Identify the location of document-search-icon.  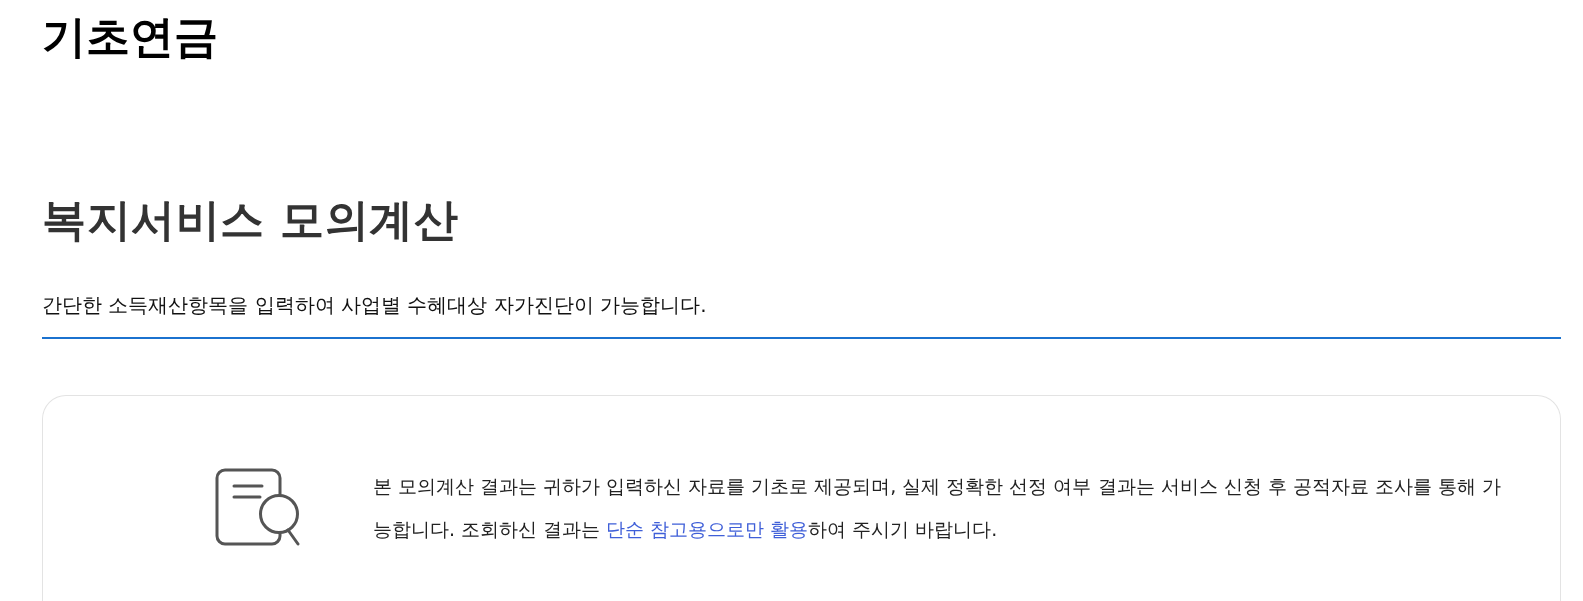
(258, 507).